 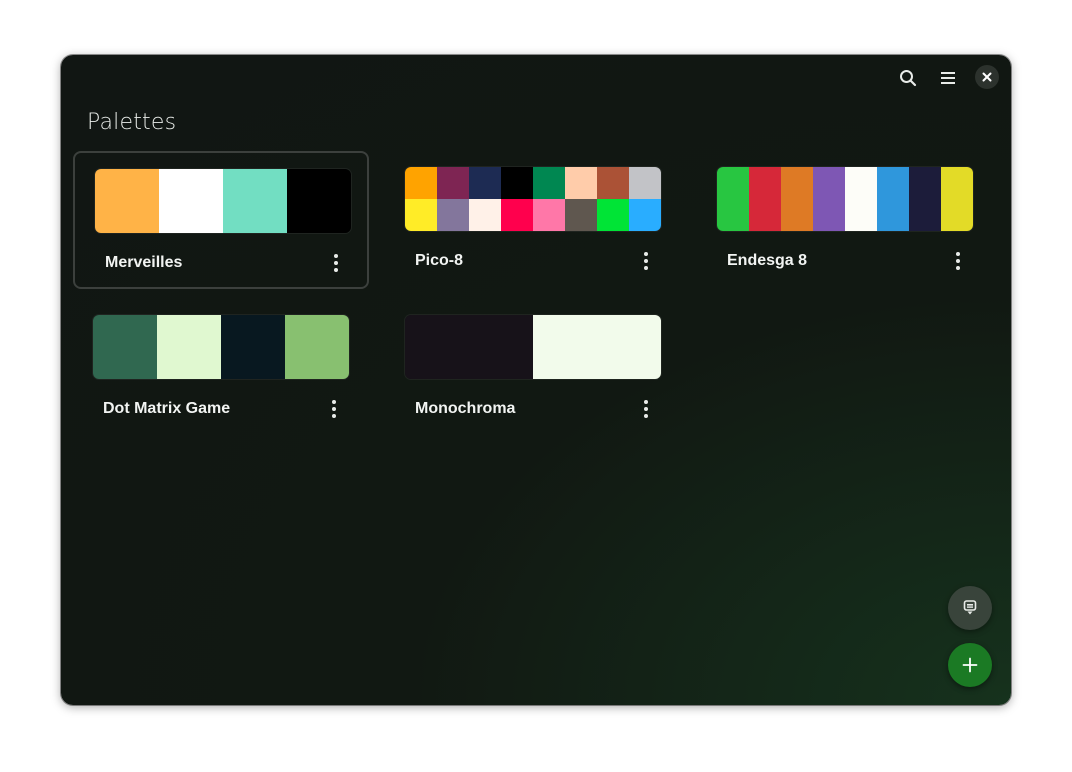 I want to click on palette-card-monochroma: Monochroma, so click(x=533, y=368).